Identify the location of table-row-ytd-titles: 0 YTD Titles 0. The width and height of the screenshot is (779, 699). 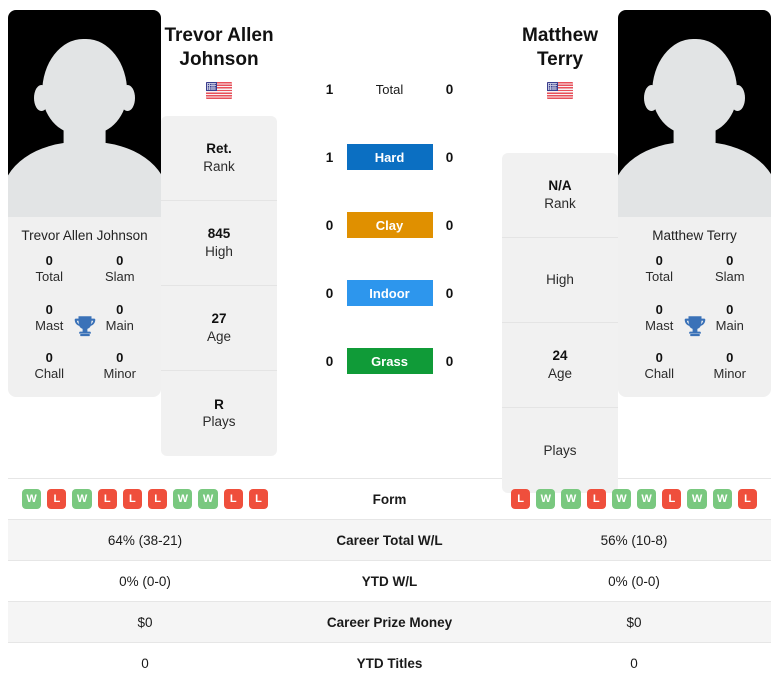
(389, 663).